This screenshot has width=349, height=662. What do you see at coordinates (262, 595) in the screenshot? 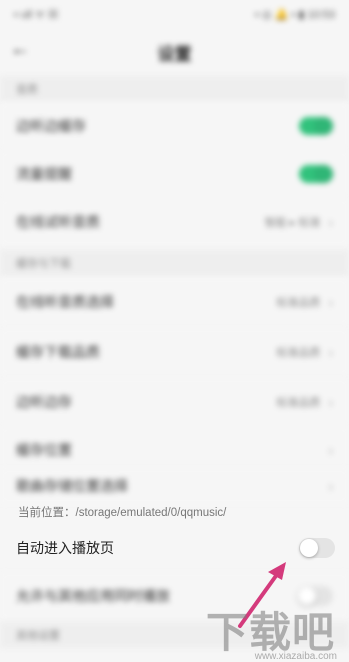
I see `annotation-arrow-icon` at bounding box center [262, 595].